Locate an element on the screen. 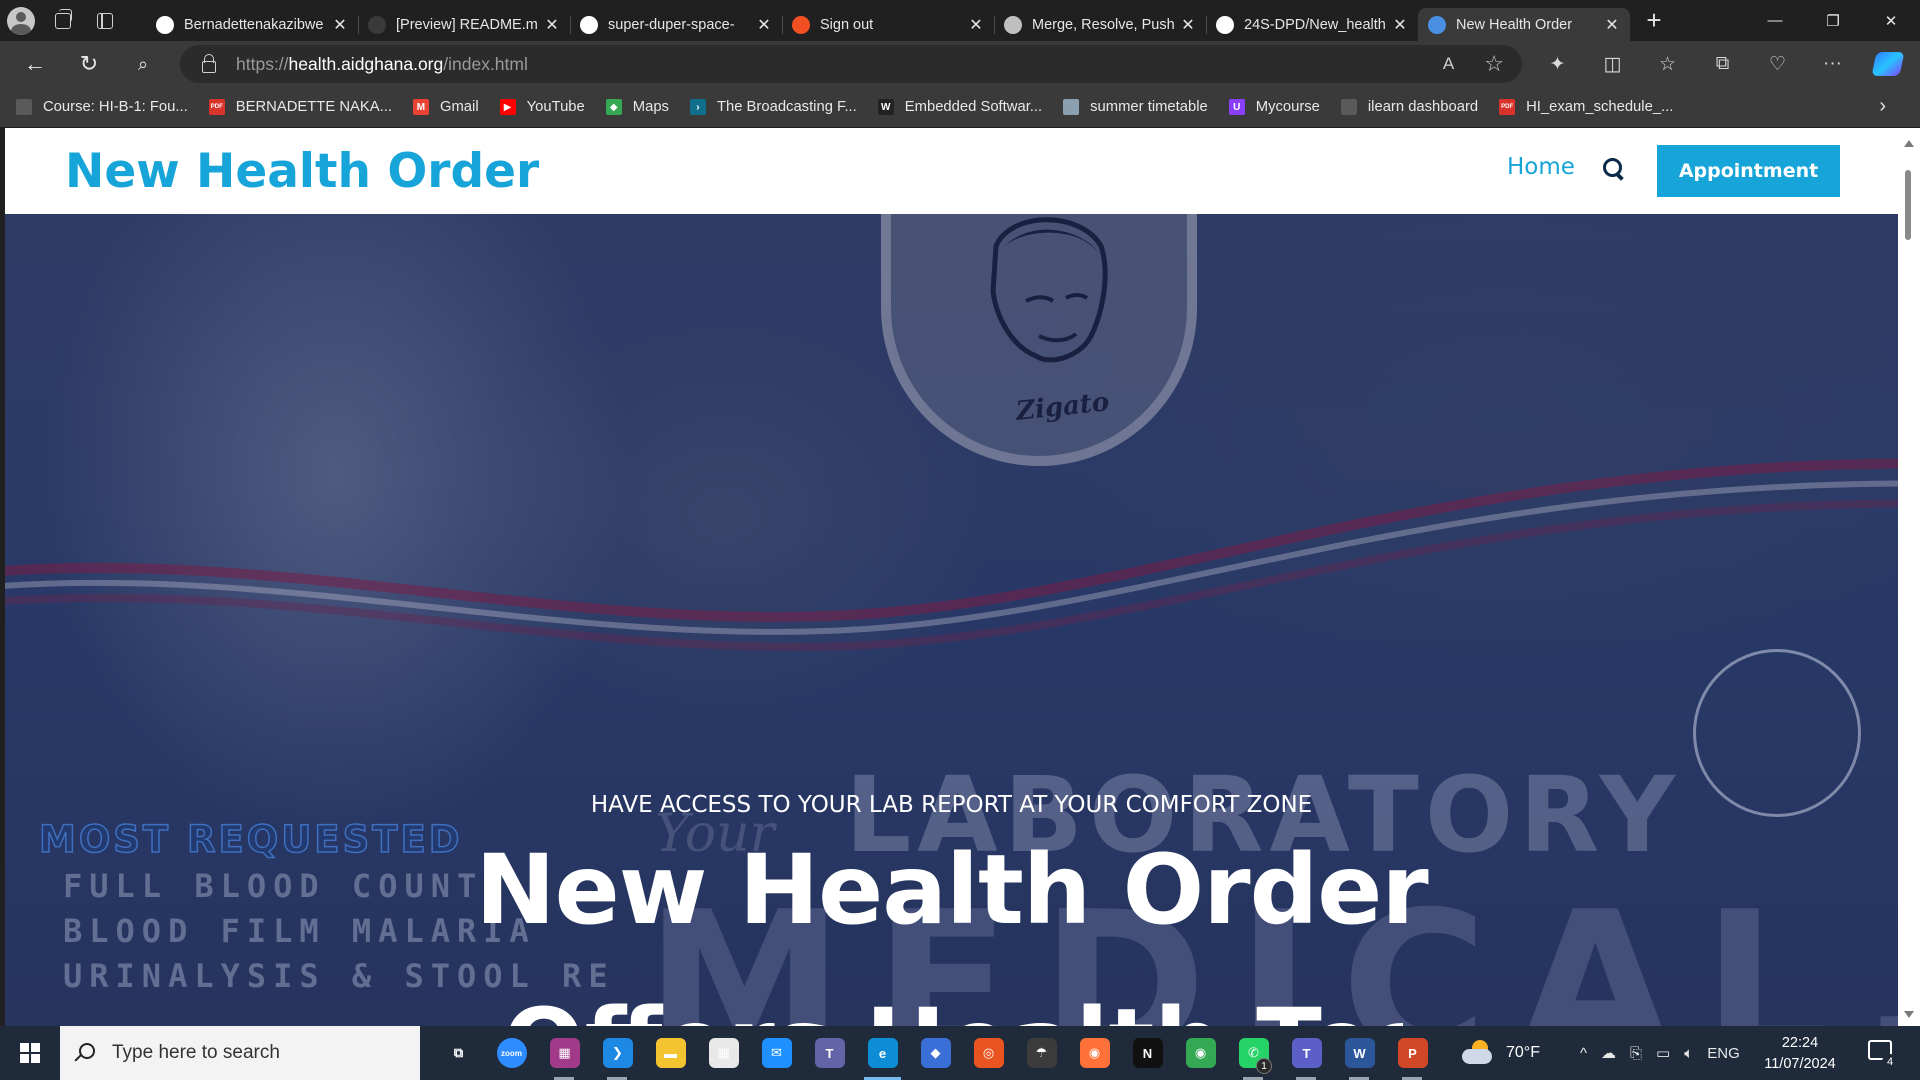  powerpoint-icon: P is located at coordinates (1412, 1053).